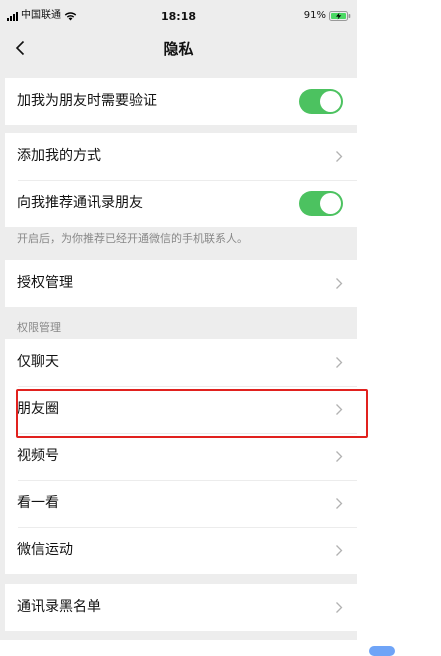 The height and width of the screenshot is (656, 441). Describe the element at coordinates (45, 550) in the screenshot. I see `row-label: 微信运动` at that location.